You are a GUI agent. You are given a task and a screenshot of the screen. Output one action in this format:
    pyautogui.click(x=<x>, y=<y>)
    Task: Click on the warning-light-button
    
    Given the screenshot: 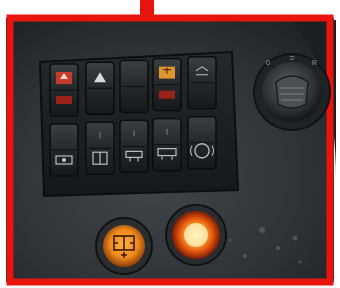 What is the action you would take?
    pyautogui.click(x=196, y=235)
    